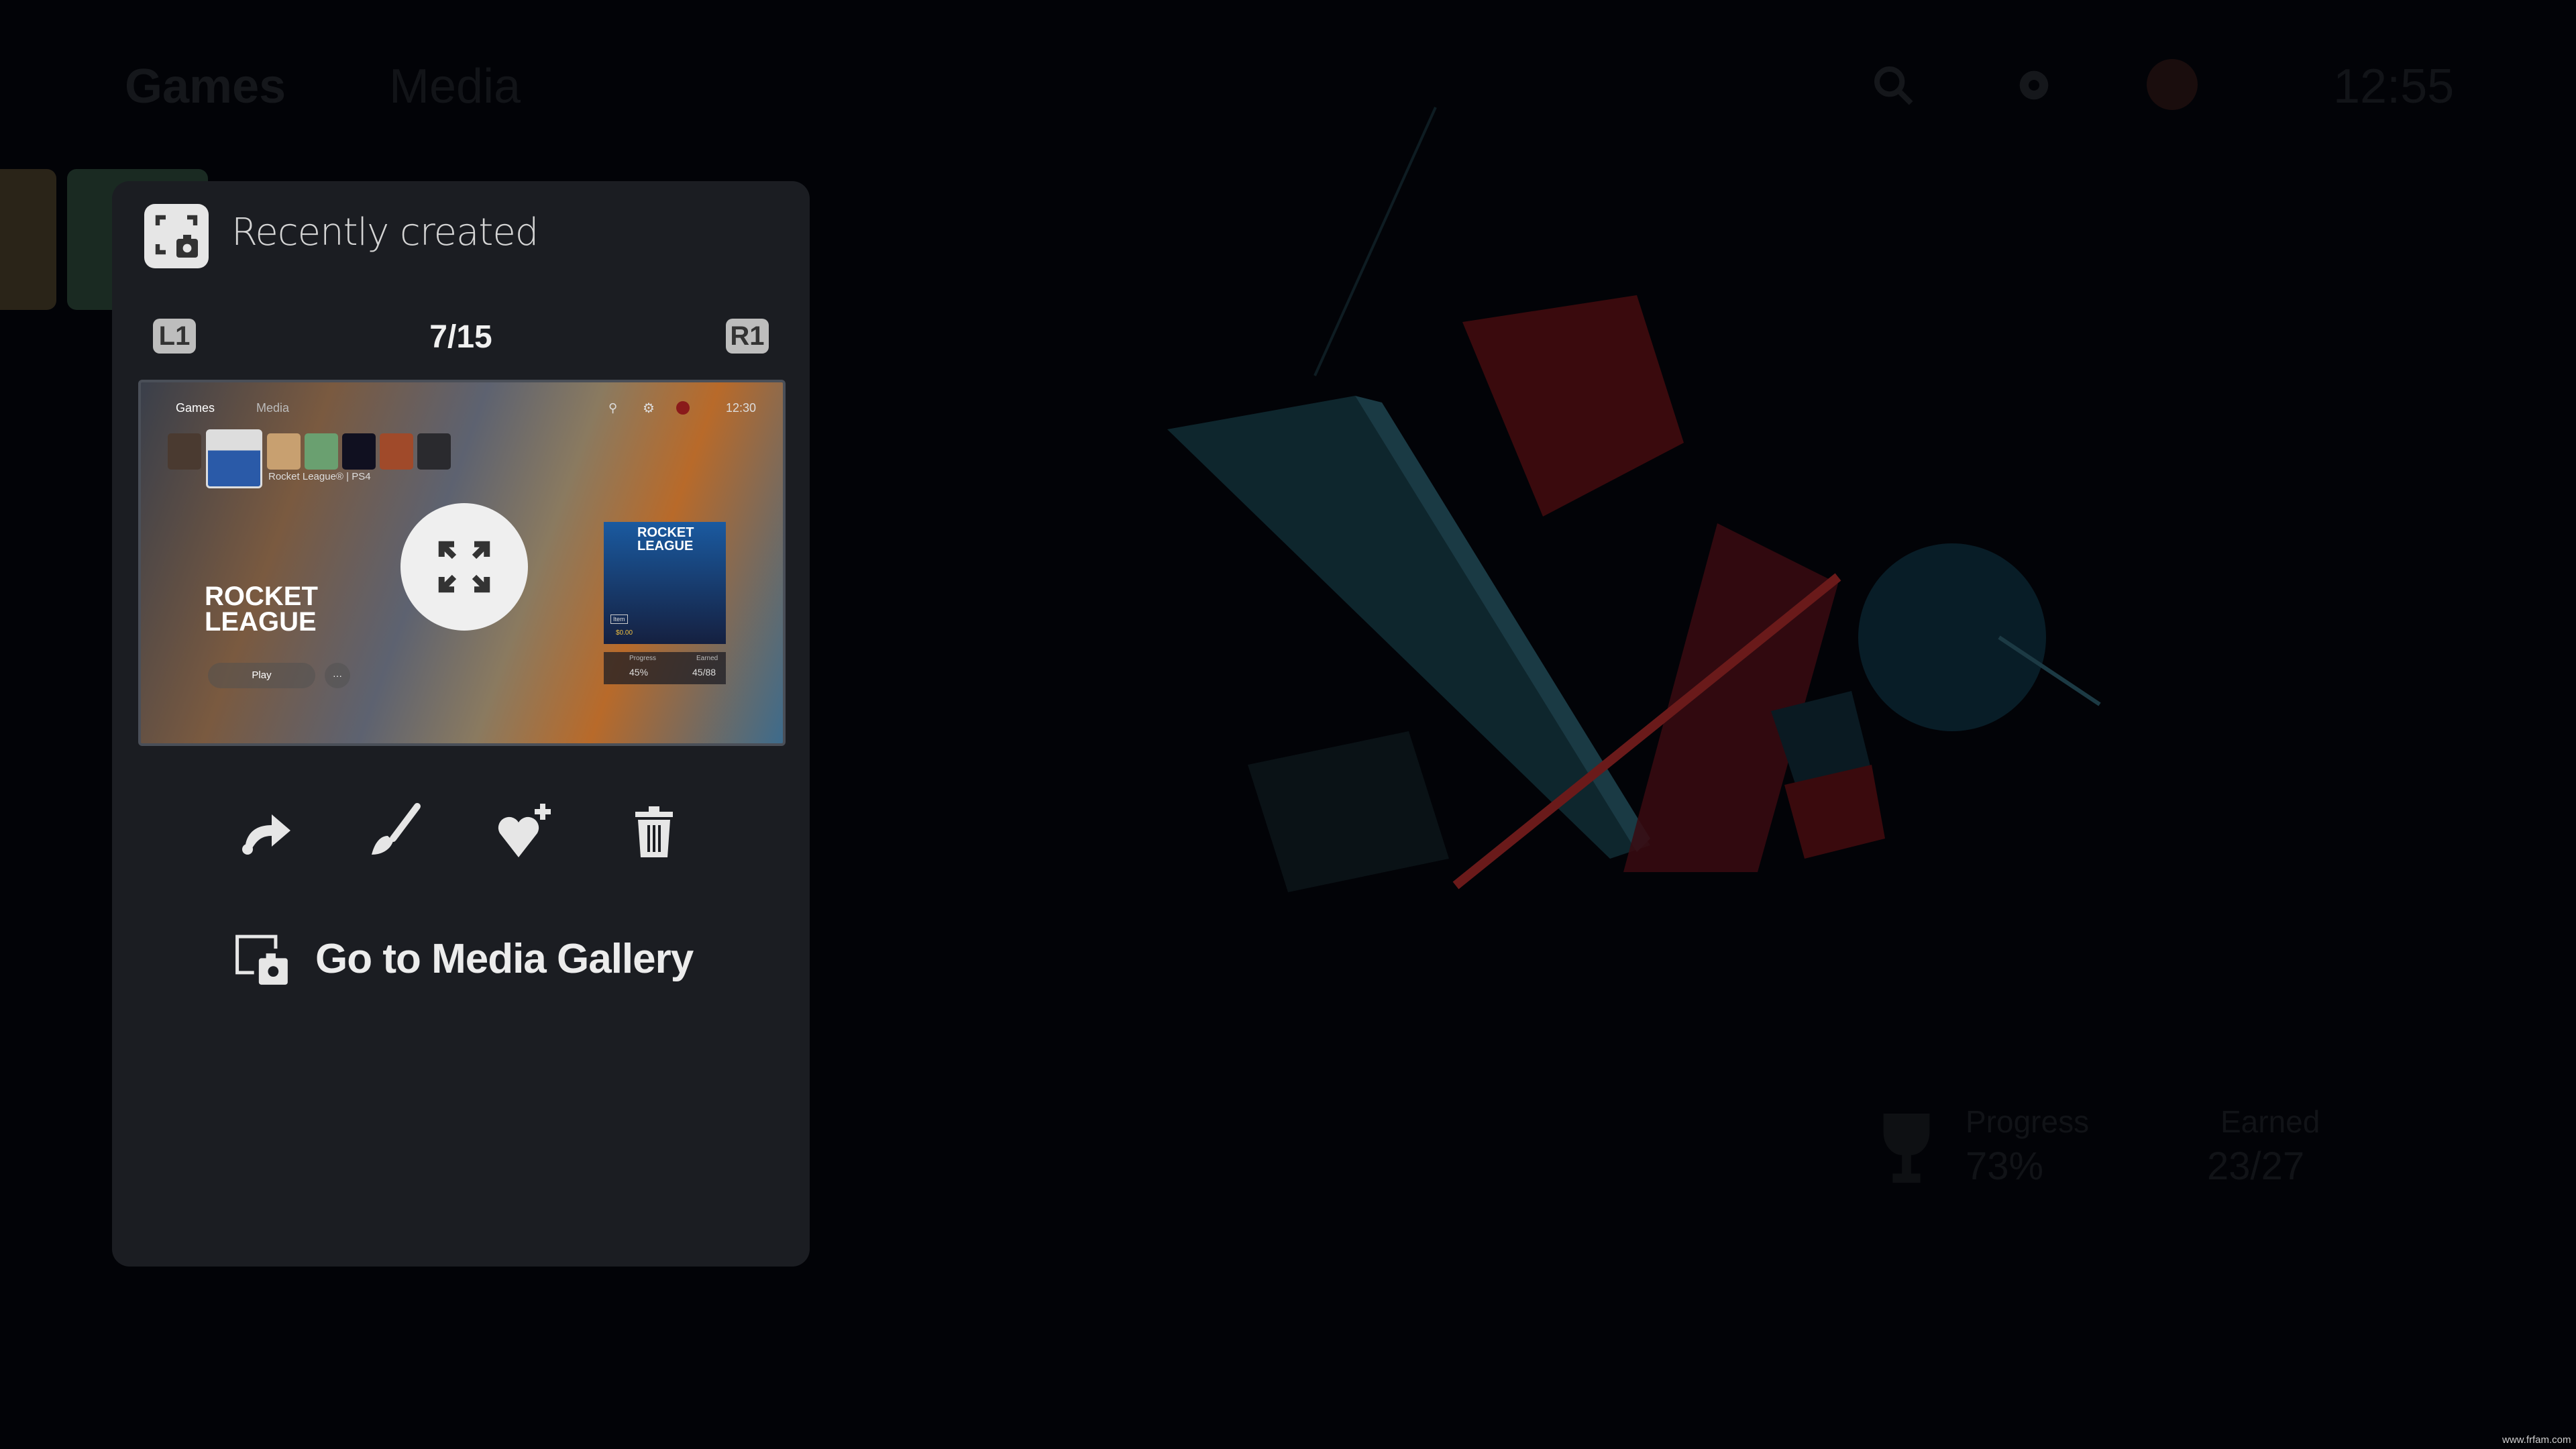  Describe the element at coordinates (665, 539) in the screenshot. I see `thumb-card-title: ROCKET LEAGUE` at that location.